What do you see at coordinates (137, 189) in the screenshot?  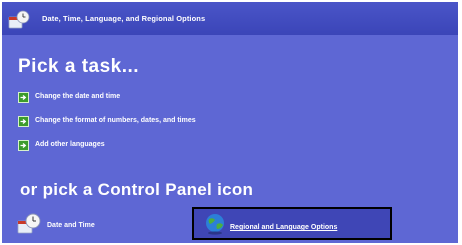 I see `control-panel-heading: or pick a Control Panel icon` at bounding box center [137, 189].